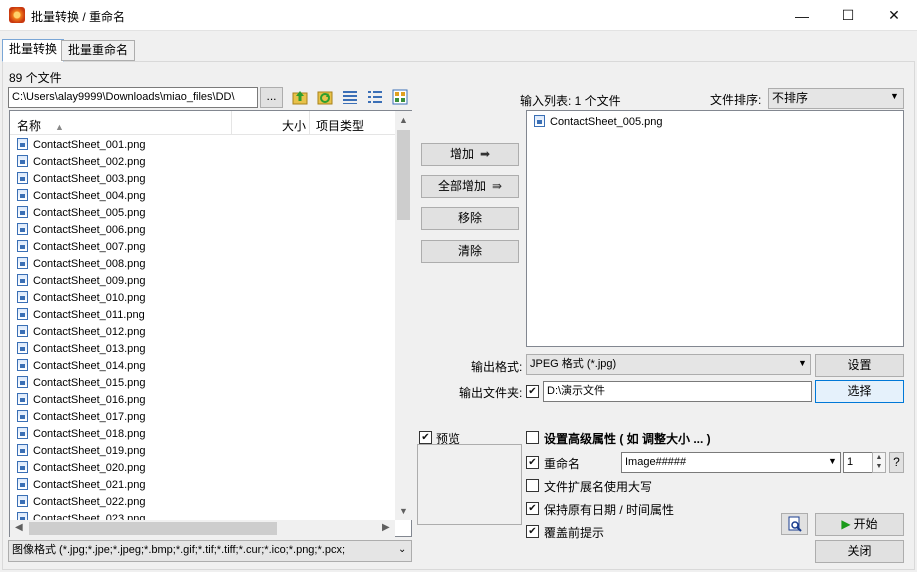 This screenshot has height=572, width=917. What do you see at coordinates (470, 218) in the screenshot?
I see `remove-button: 移除` at bounding box center [470, 218].